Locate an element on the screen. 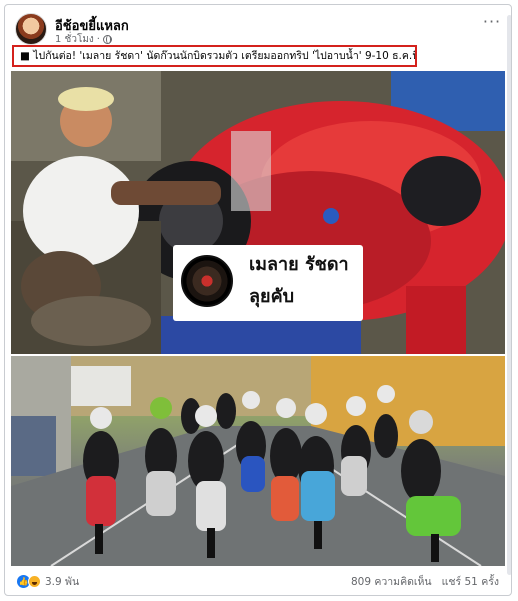  overlay-label-box: เมลาย รัชดา ลุยคับ is located at coordinates (268, 283).